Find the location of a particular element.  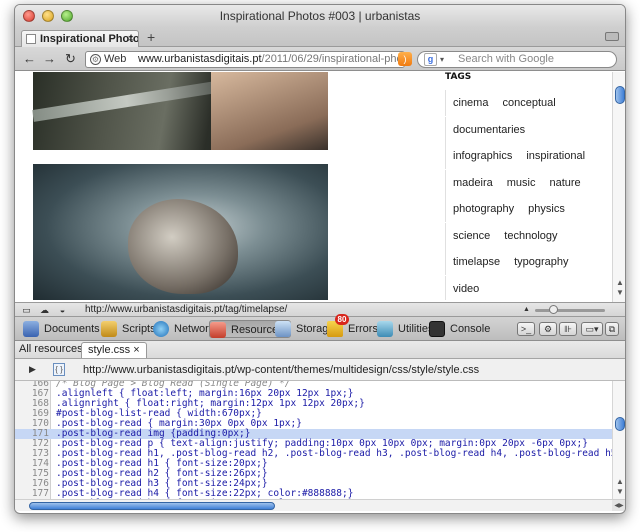

tag-row: infographics inspirational is located at coordinates (518, 156).